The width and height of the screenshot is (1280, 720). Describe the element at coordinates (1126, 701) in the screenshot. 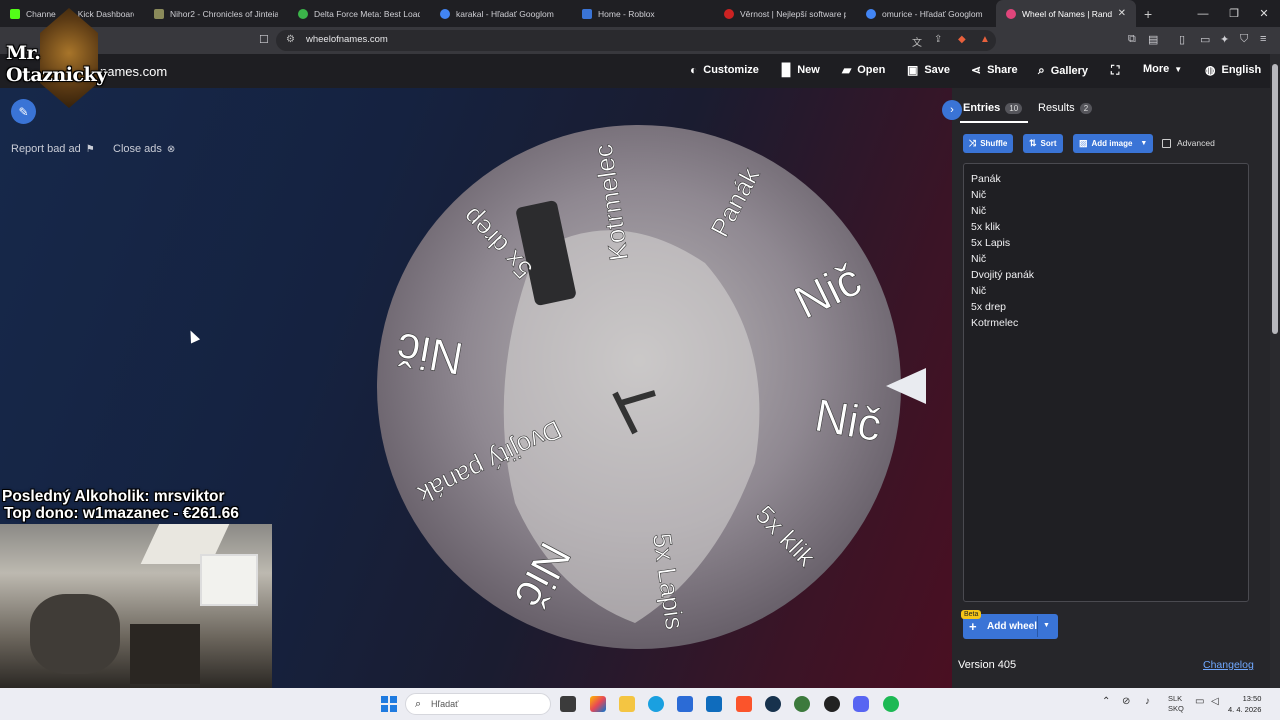

I see `network-off-icon: ⊘` at that location.